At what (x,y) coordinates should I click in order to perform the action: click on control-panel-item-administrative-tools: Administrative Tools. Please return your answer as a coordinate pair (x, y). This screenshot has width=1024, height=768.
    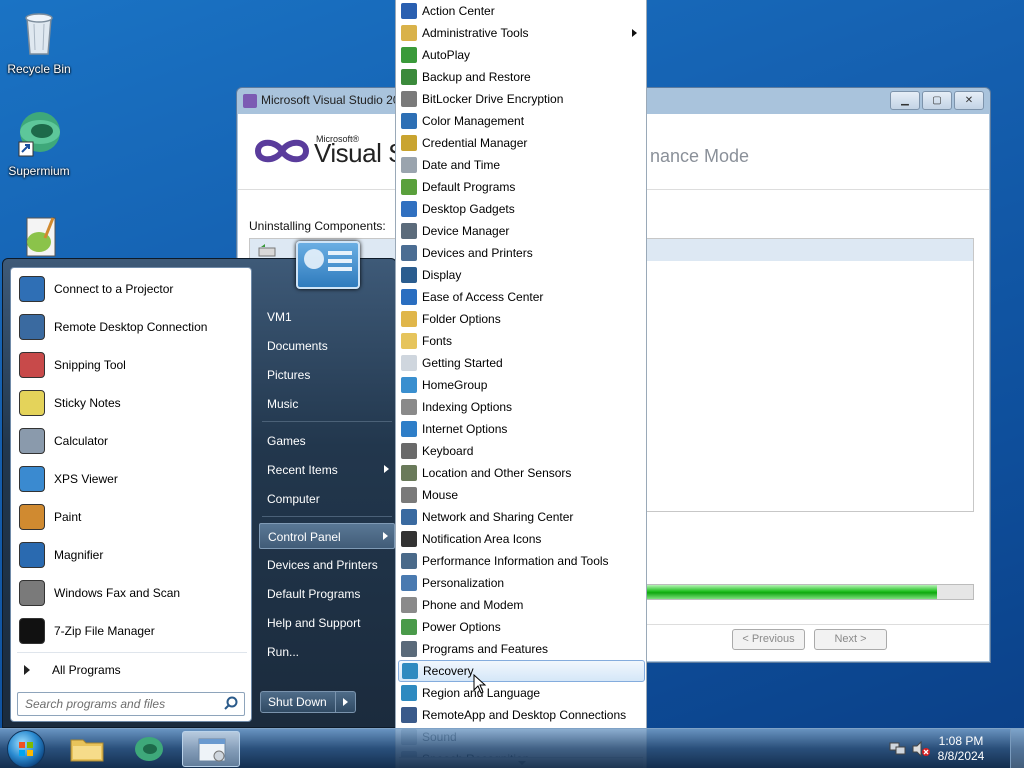
    Looking at the image, I should click on (521, 33).